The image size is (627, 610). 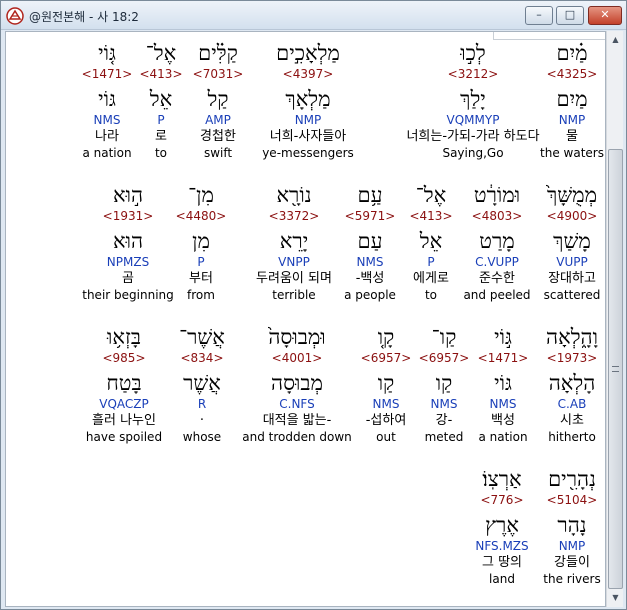 I want to click on vertical-scrollbar: ▲ ▼, so click(x=614, y=319).